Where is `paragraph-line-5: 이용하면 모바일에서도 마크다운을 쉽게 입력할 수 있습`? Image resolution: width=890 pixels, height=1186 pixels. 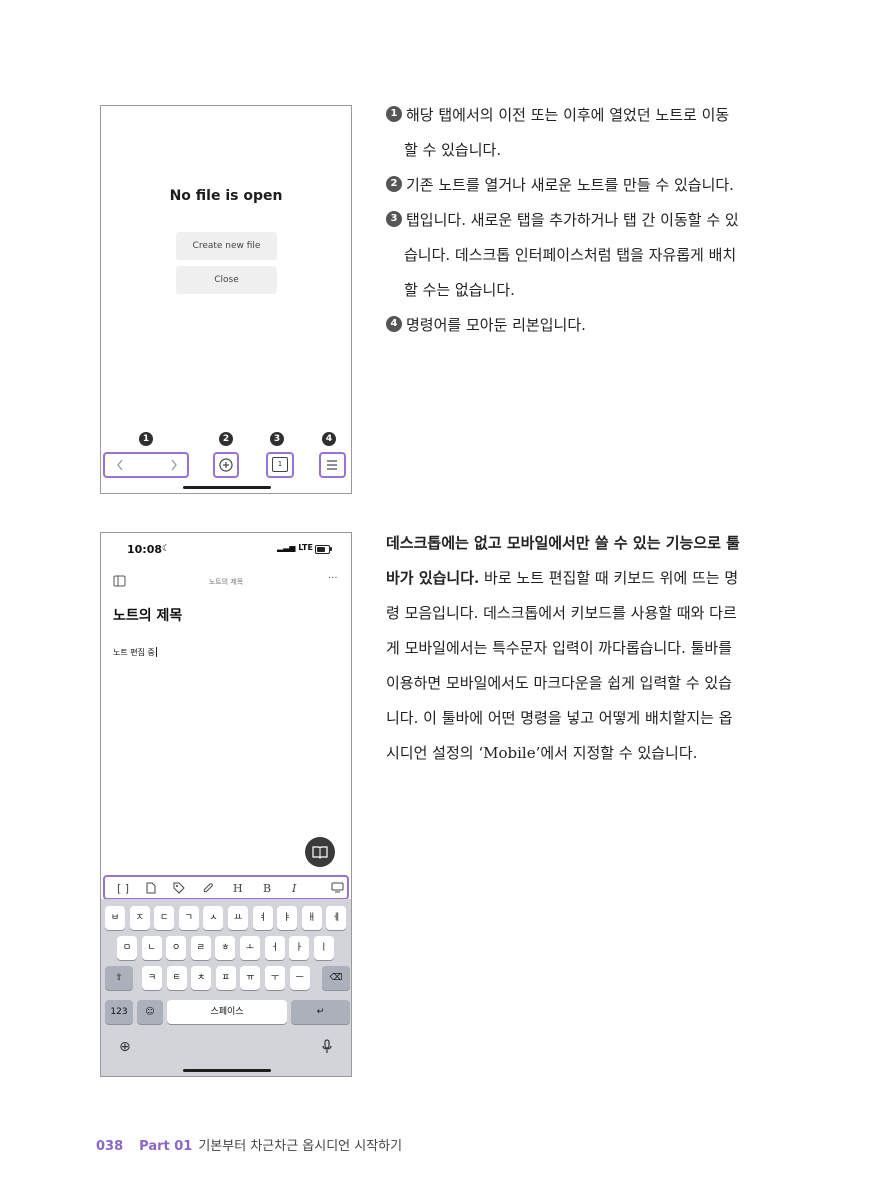 paragraph-line-5: 이용하면 모바일에서도 마크다운을 쉽게 입력할 수 있습 is located at coordinates (559, 683).